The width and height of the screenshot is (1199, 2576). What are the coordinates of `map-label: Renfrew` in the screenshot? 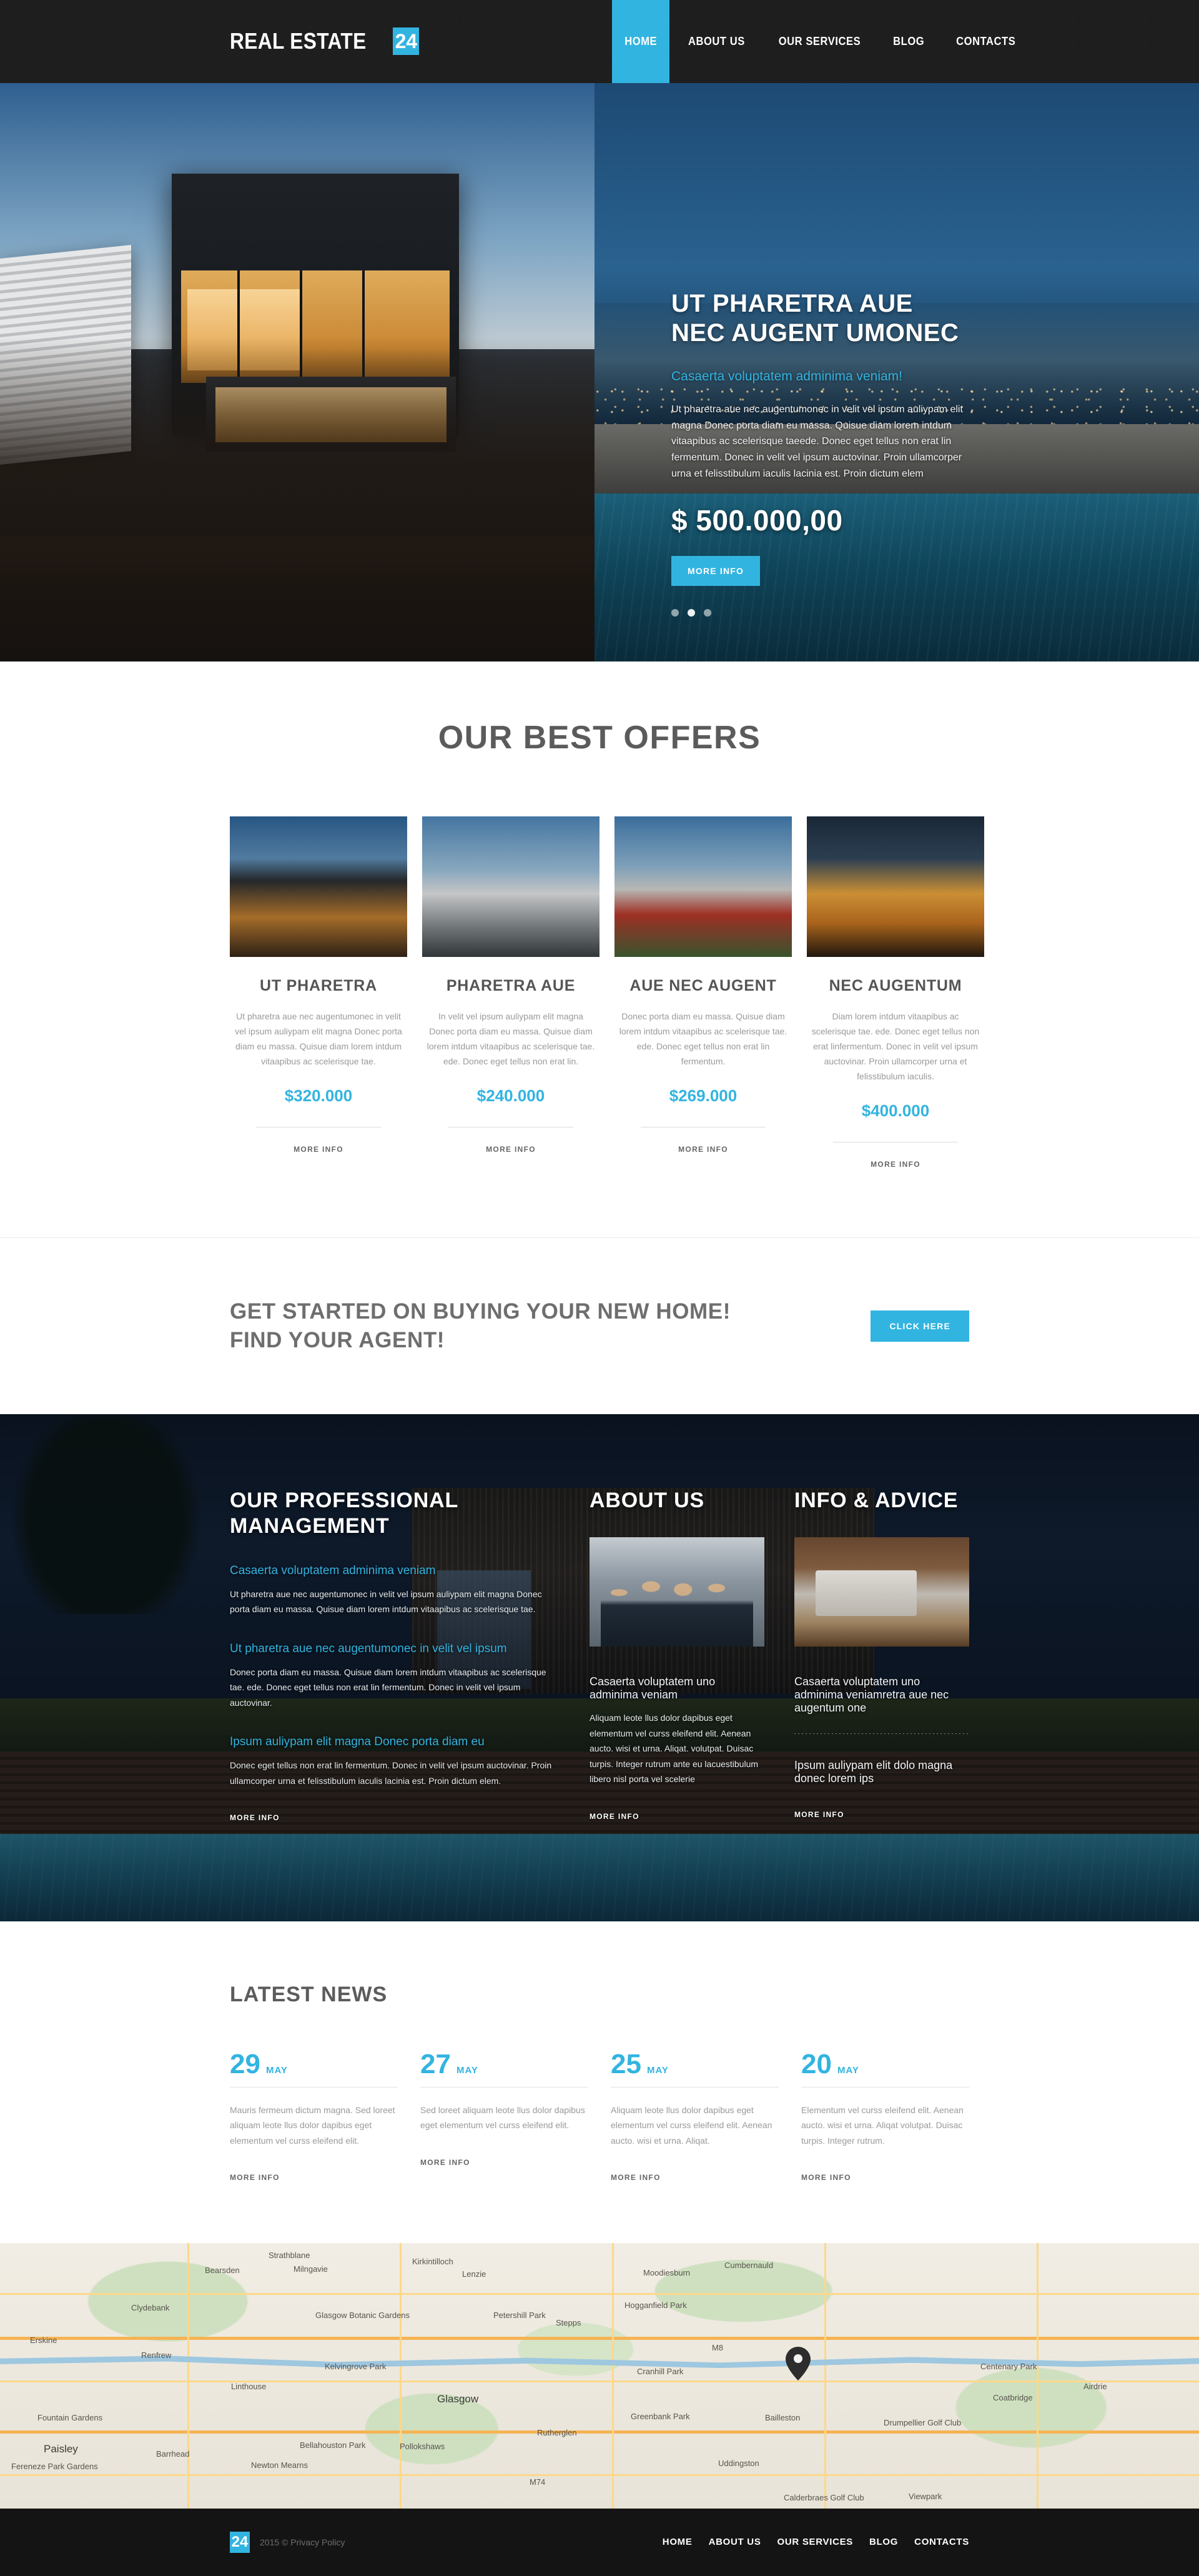 It's located at (157, 2355).